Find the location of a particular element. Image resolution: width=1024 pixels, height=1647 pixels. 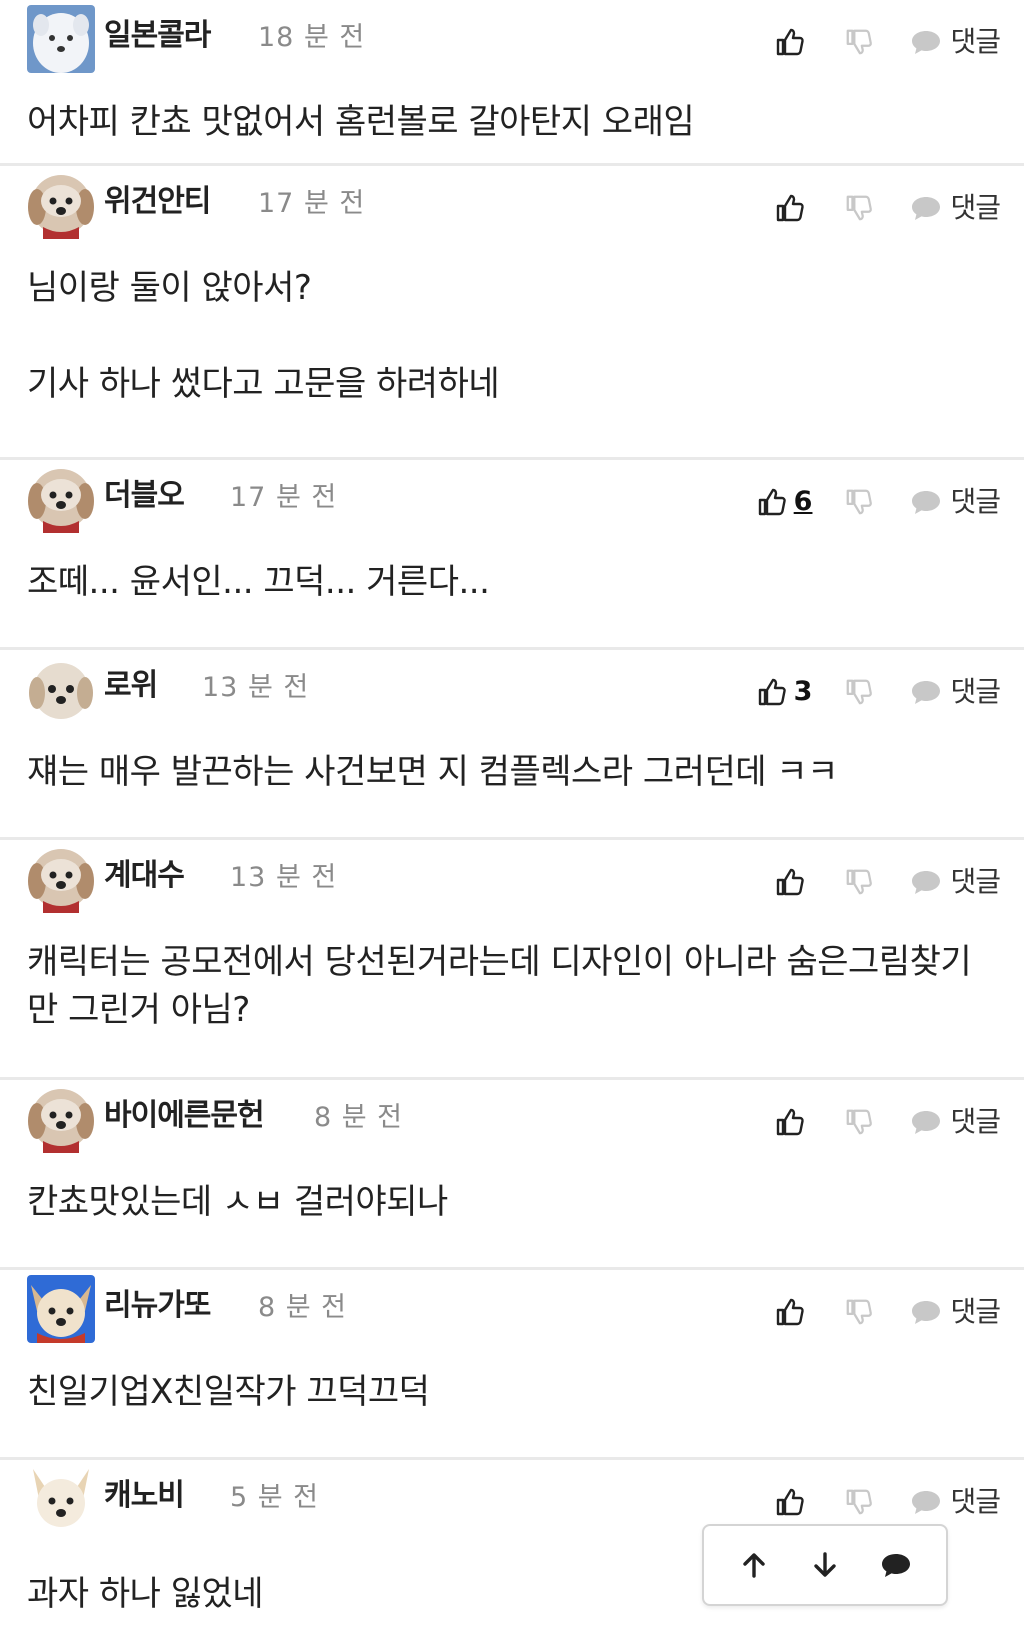

comment-nickname: 더블오 is located at coordinates (144, 496).